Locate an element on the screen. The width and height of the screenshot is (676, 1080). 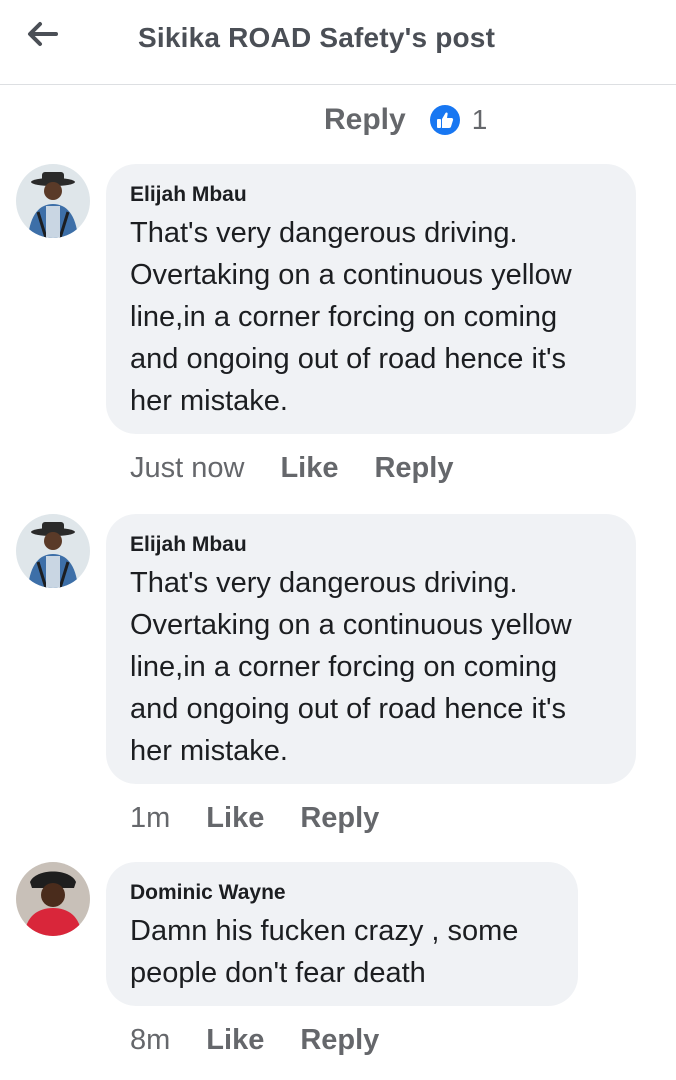
reply-link: Reply is located at coordinates (365, 120).